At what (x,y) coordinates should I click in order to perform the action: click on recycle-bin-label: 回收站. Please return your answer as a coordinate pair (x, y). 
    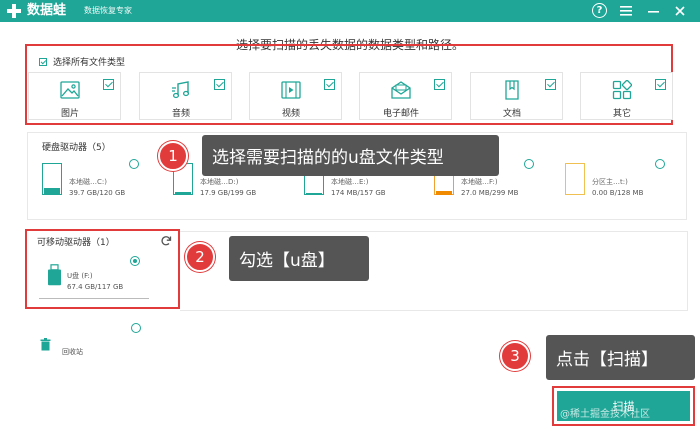
    Looking at the image, I should click on (72, 352).